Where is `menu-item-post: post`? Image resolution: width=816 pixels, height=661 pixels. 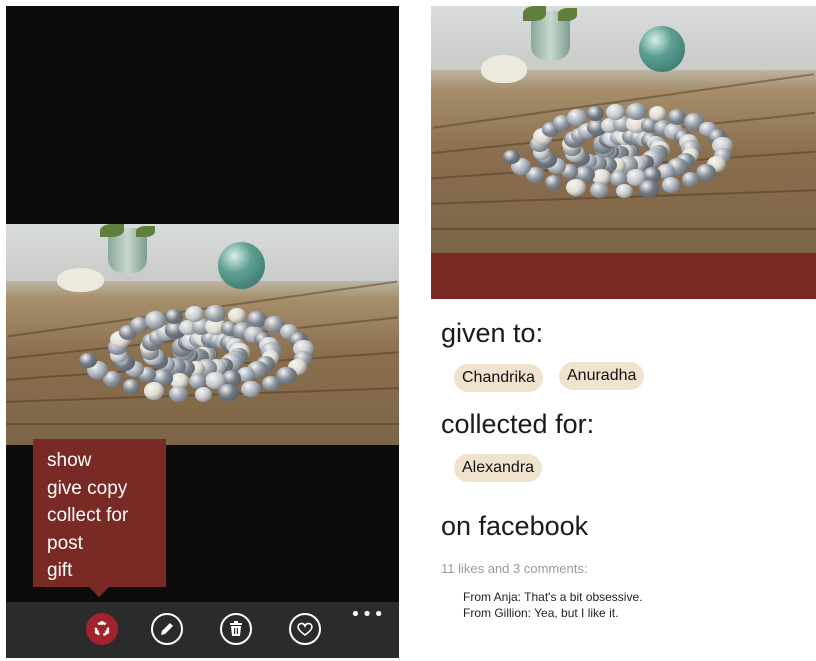 menu-item-post: post is located at coordinates (106, 544).